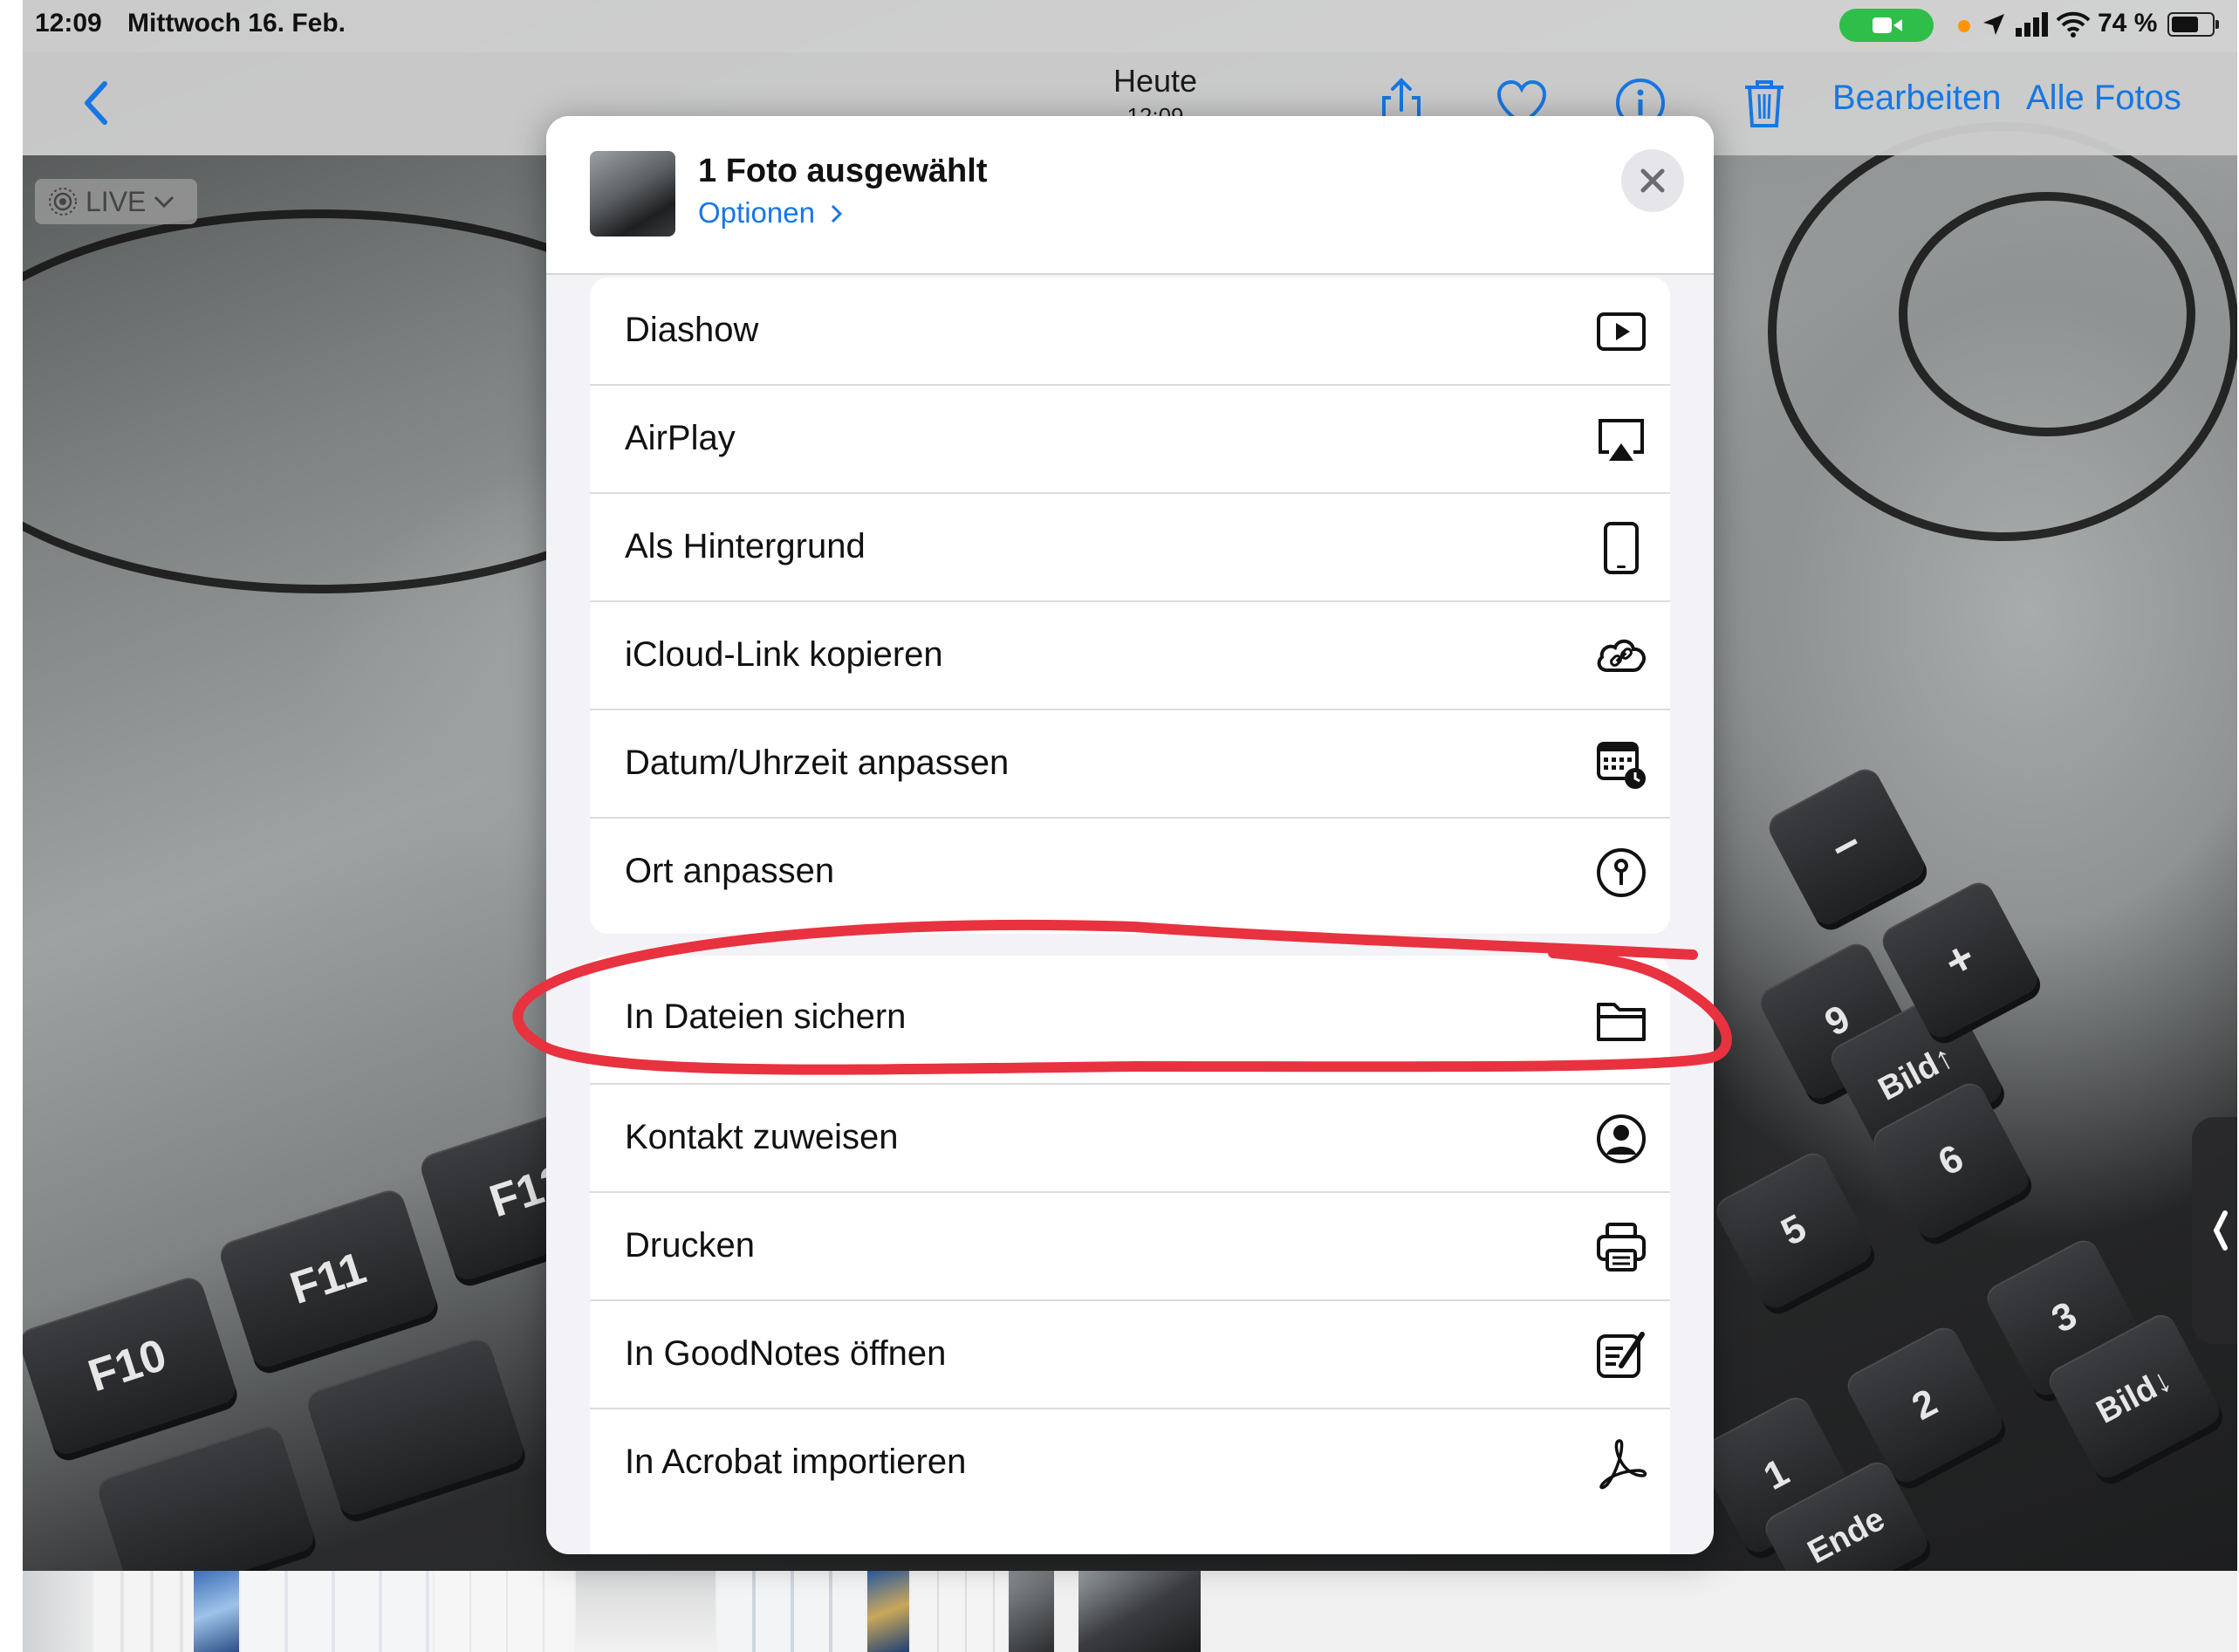 This screenshot has width=2239, height=1652. I want to click on options-link: Optionen, so click(772, 213).